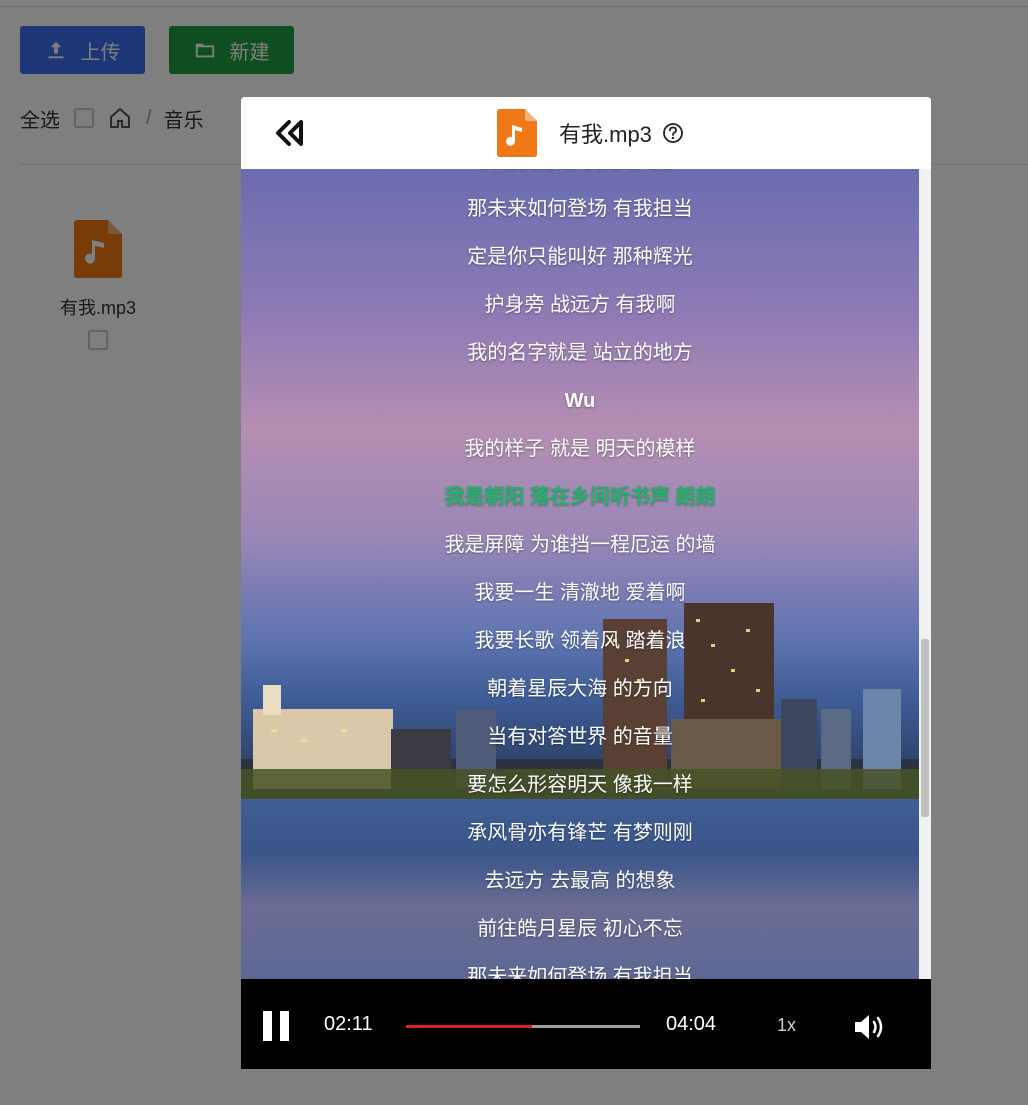 The height and width of the screenshot is (1105, 1028). I want to click on player-title: 有我.mp3, so click(605, 134).